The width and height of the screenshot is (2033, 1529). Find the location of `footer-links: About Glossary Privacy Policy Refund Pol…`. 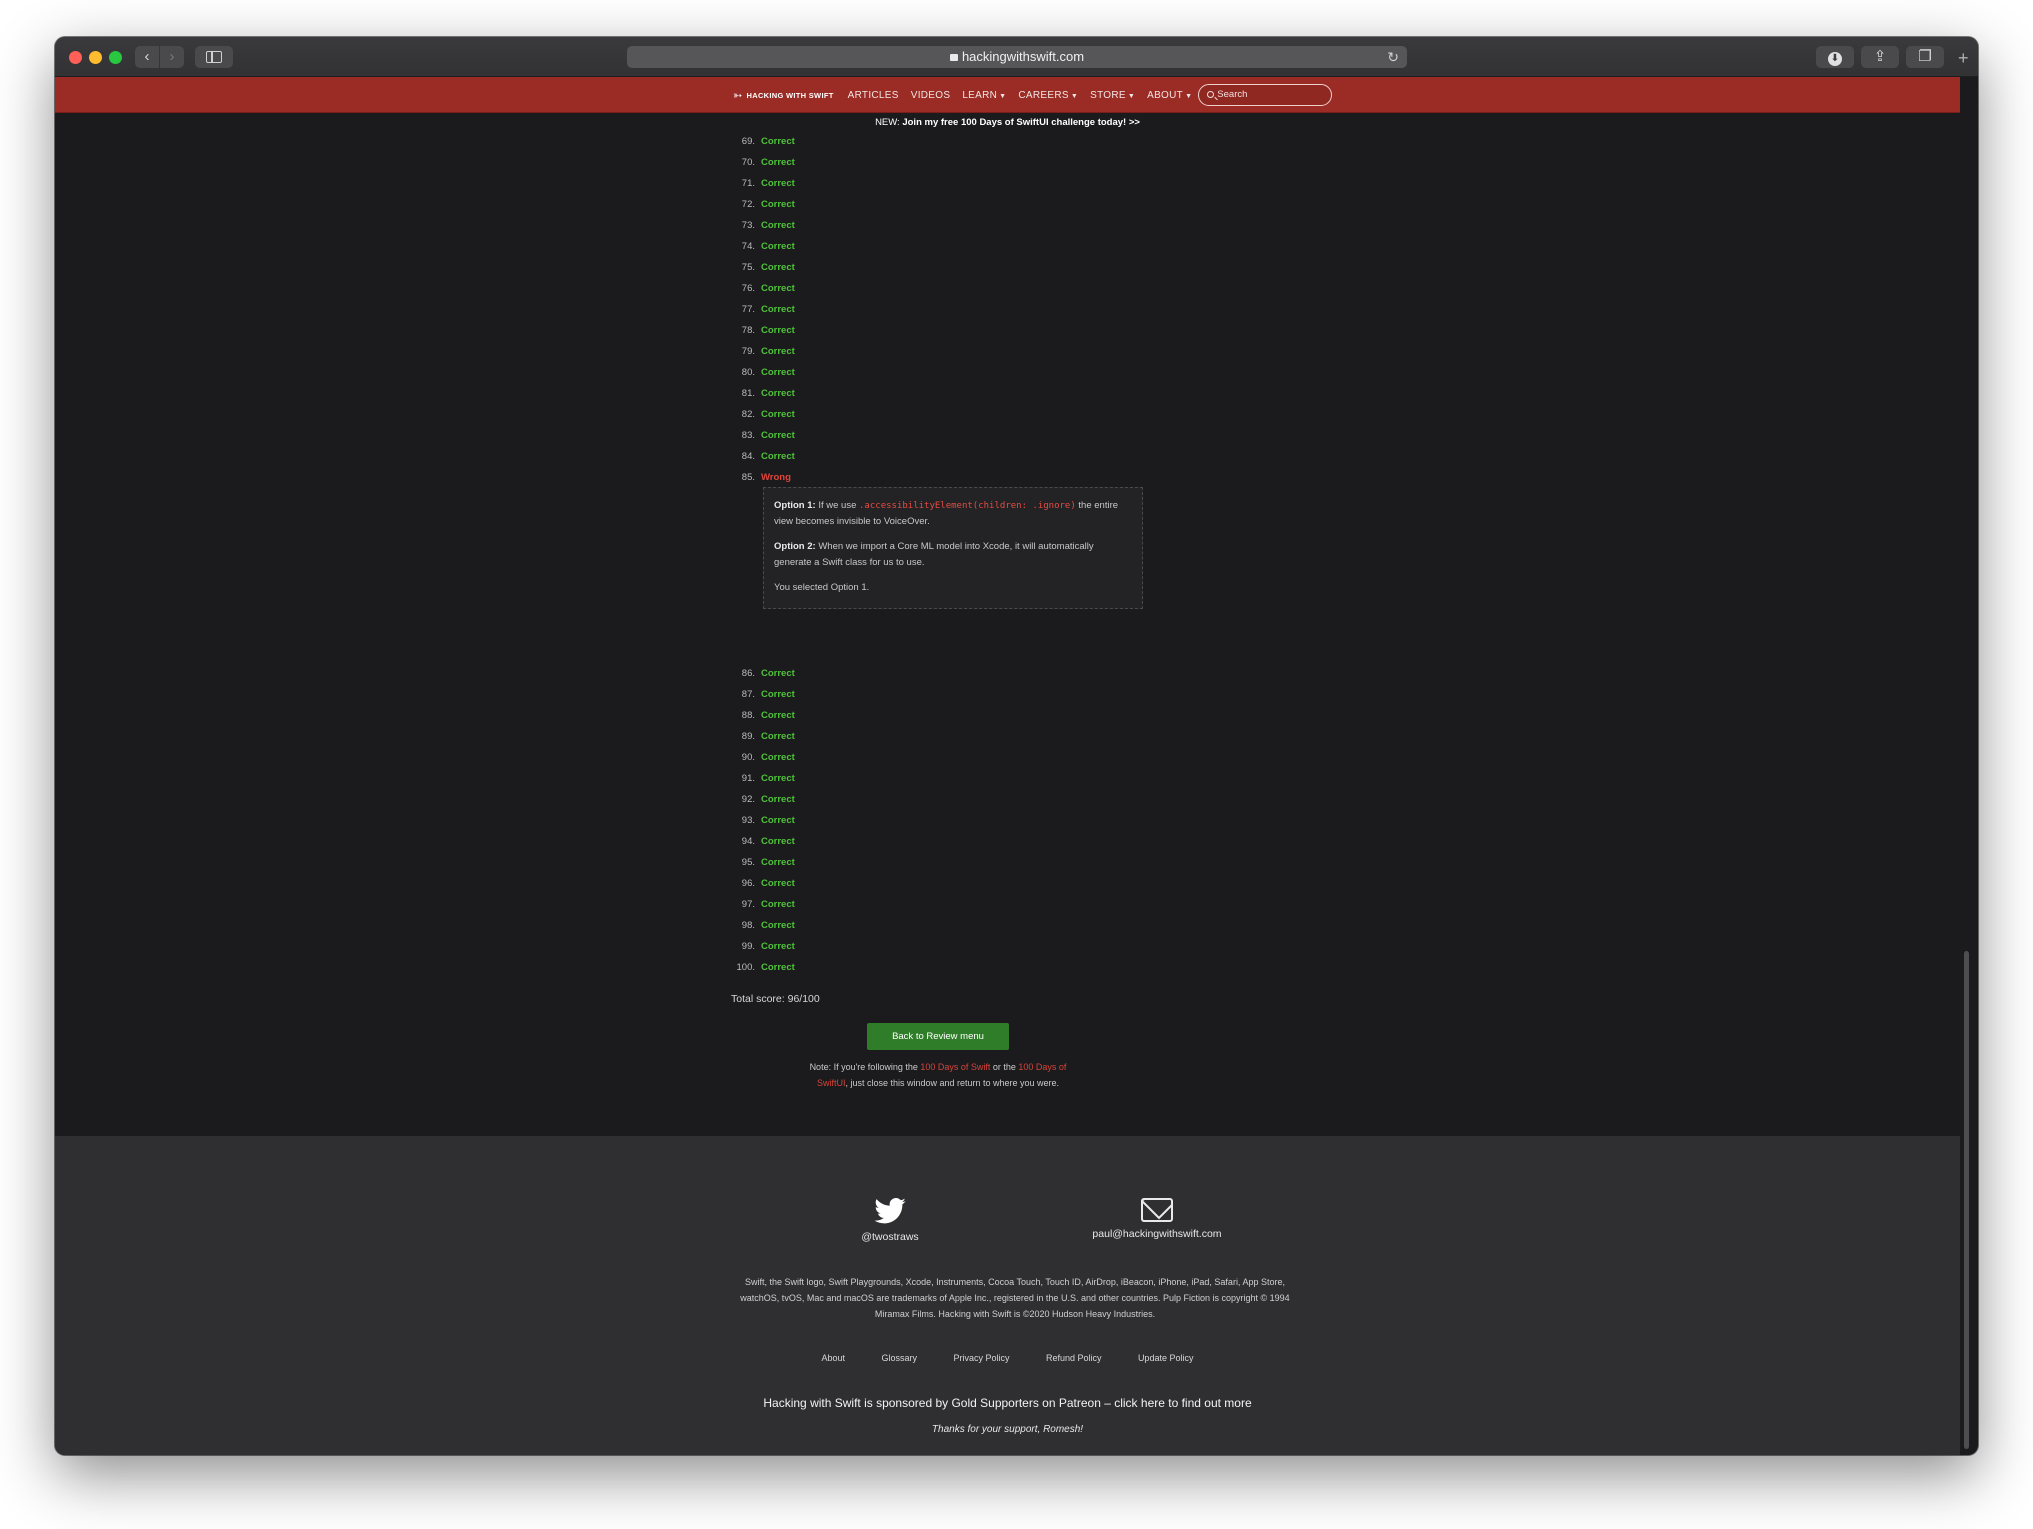

footer-links: About Glossary Privacy Policy Refund Pol… is located at coordinates (1007, 1357).